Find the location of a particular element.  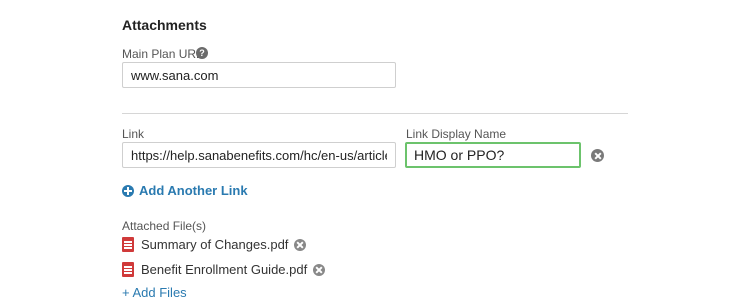

remove-link-icon is located at coordinates (597, 155).